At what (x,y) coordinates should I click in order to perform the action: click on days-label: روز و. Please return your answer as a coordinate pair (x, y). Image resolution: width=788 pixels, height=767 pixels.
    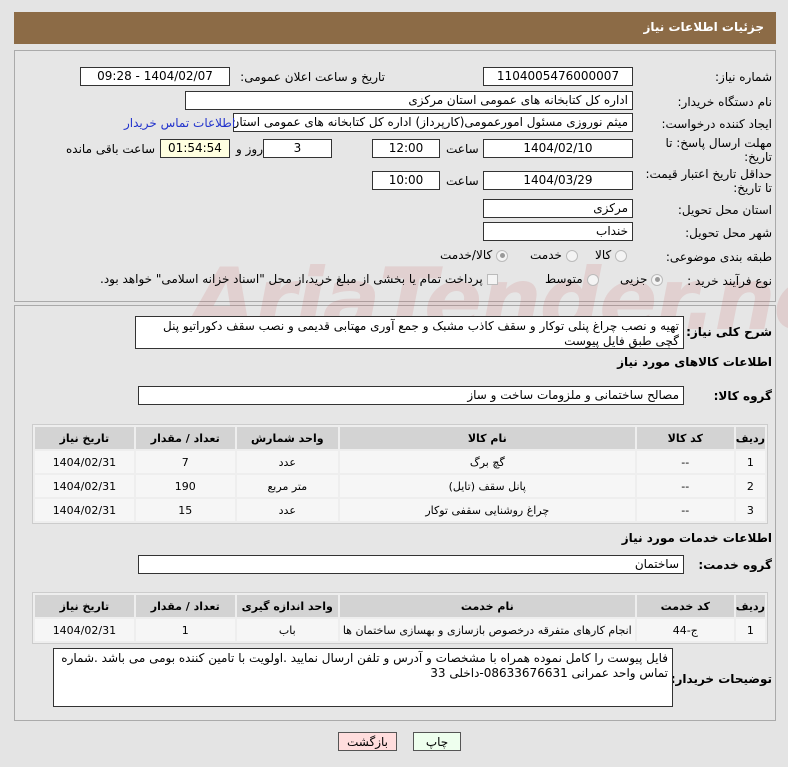
    Looking at the image, I should click on (249, 149).